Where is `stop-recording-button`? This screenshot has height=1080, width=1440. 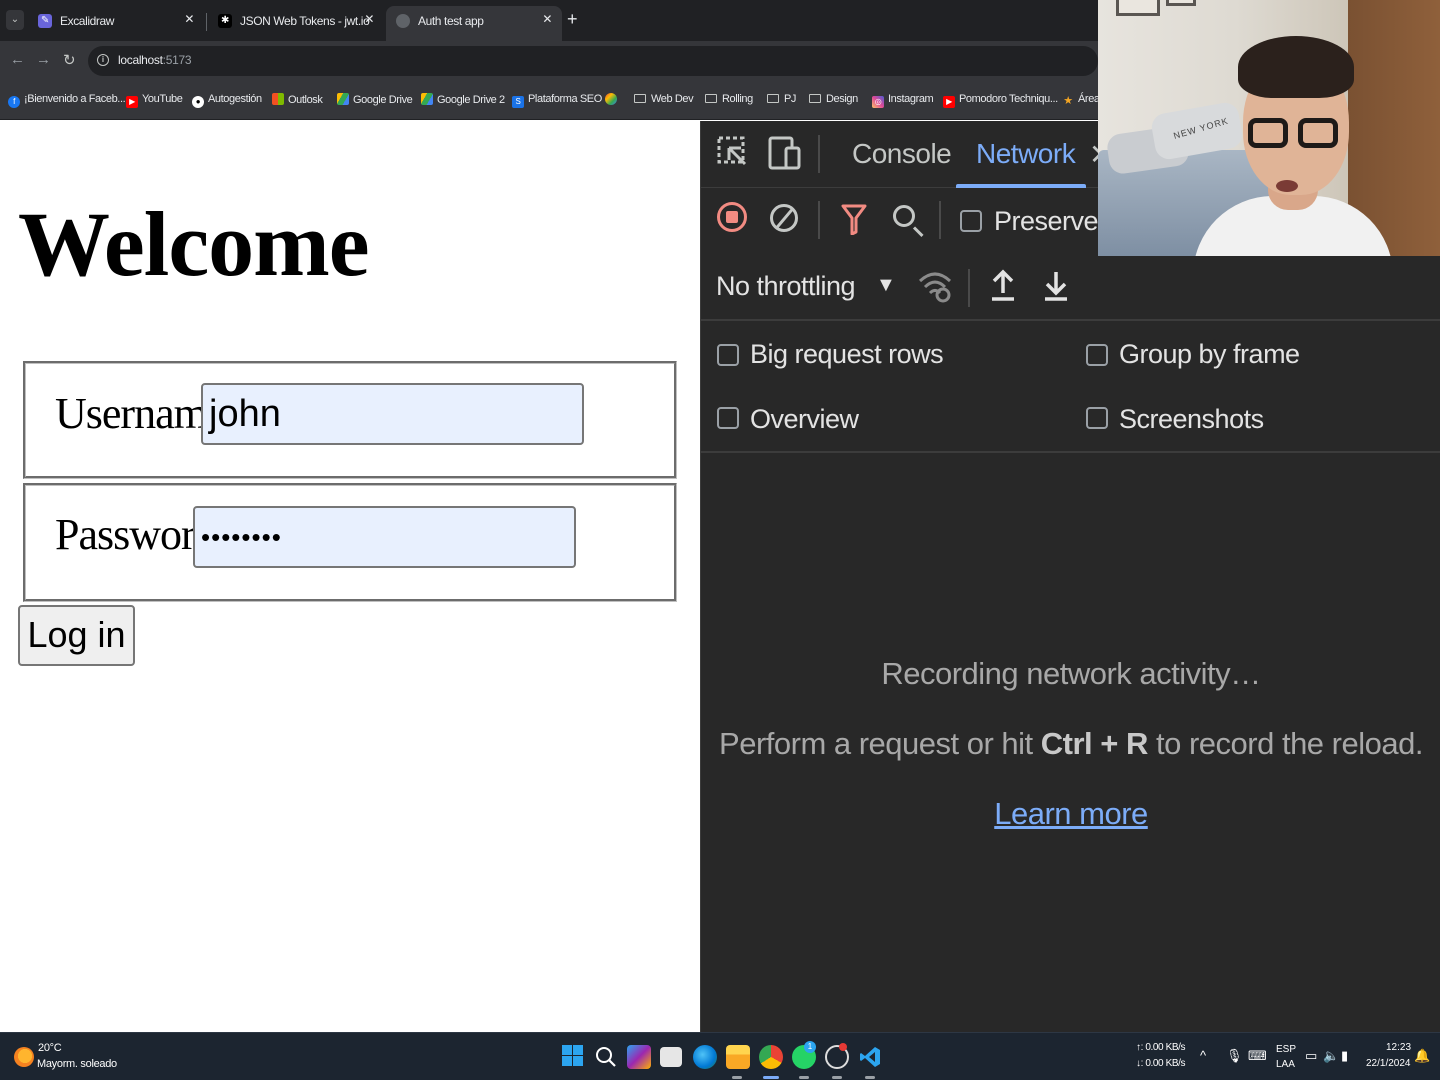 stop-recording-button is located at coordinates (732, 217).